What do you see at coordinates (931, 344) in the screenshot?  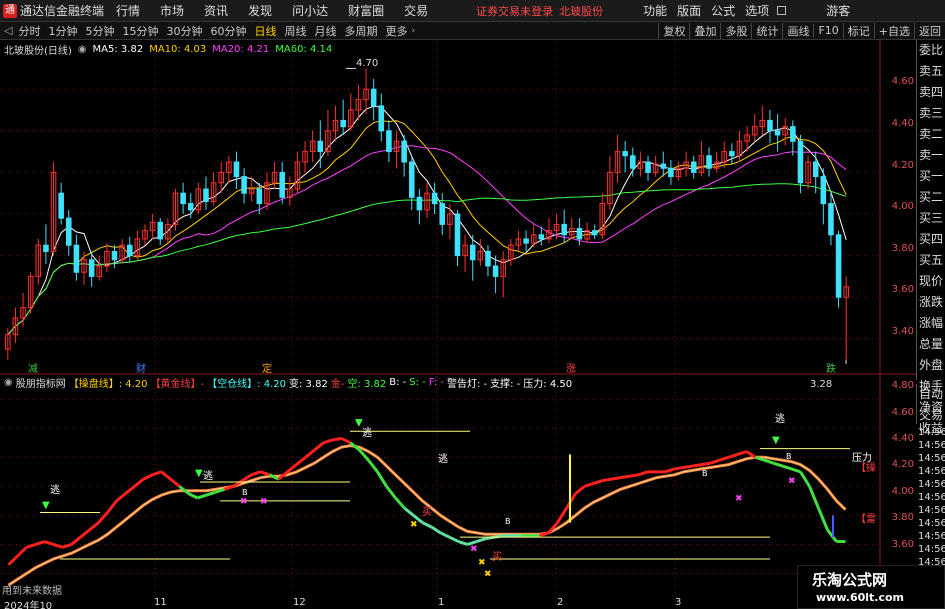 I see `quote-label: 总量` at bounding box center [931, 344].